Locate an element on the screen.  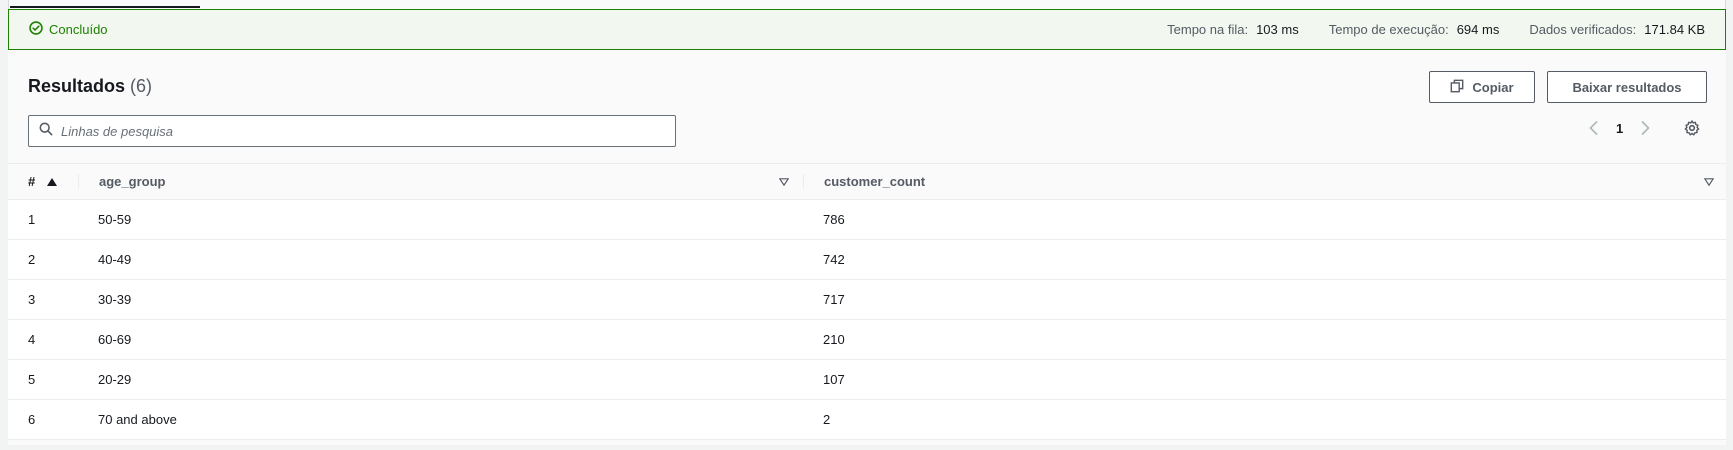
table-row: 1 50-59 786 is located at coordinates (867, 220).